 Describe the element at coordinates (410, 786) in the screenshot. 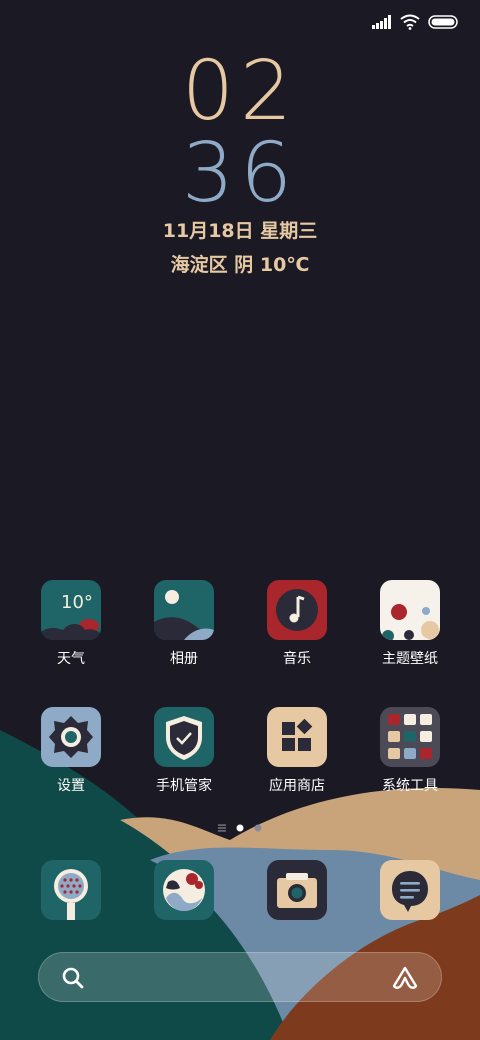

I see `app-label: 系统工具` at that location.